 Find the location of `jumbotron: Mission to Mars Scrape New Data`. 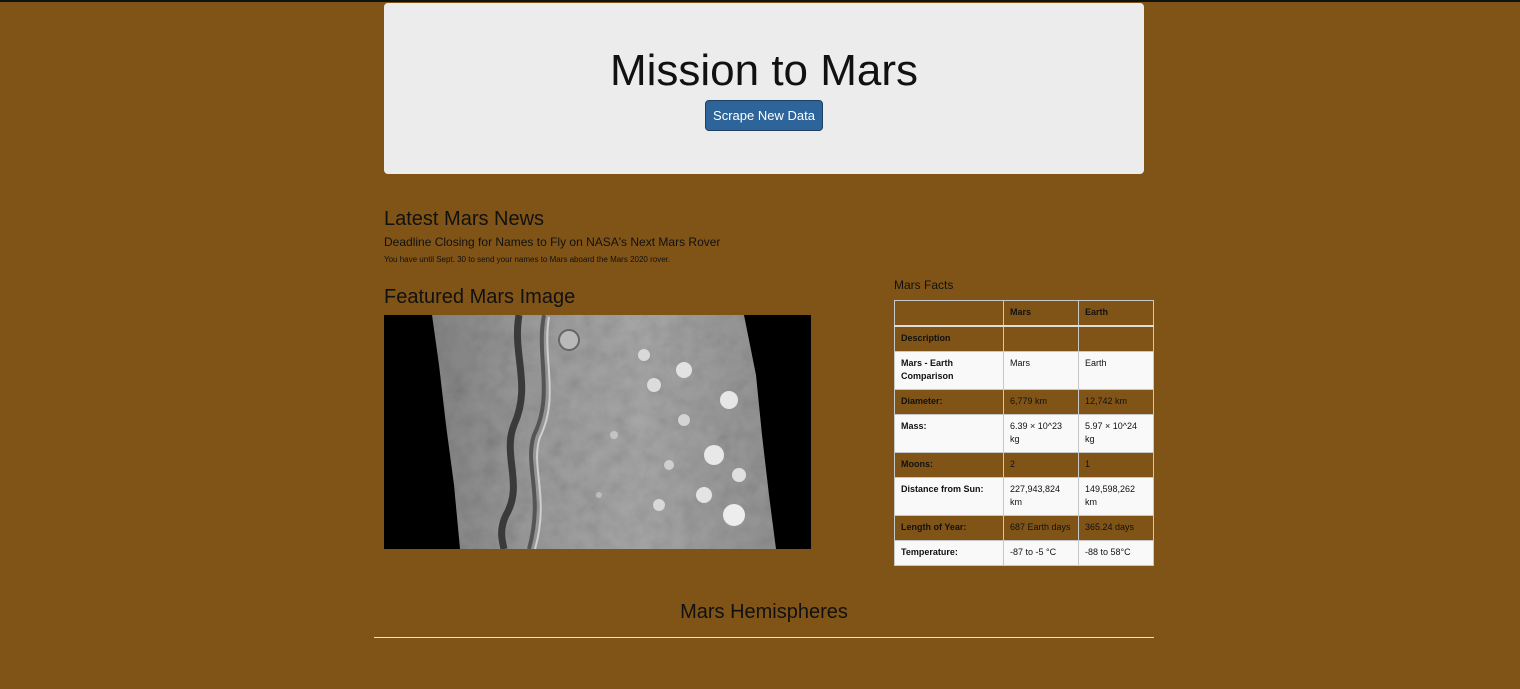

jumbotron: Mission to Mars Scrape New Data is located at coordinates (764, 88).